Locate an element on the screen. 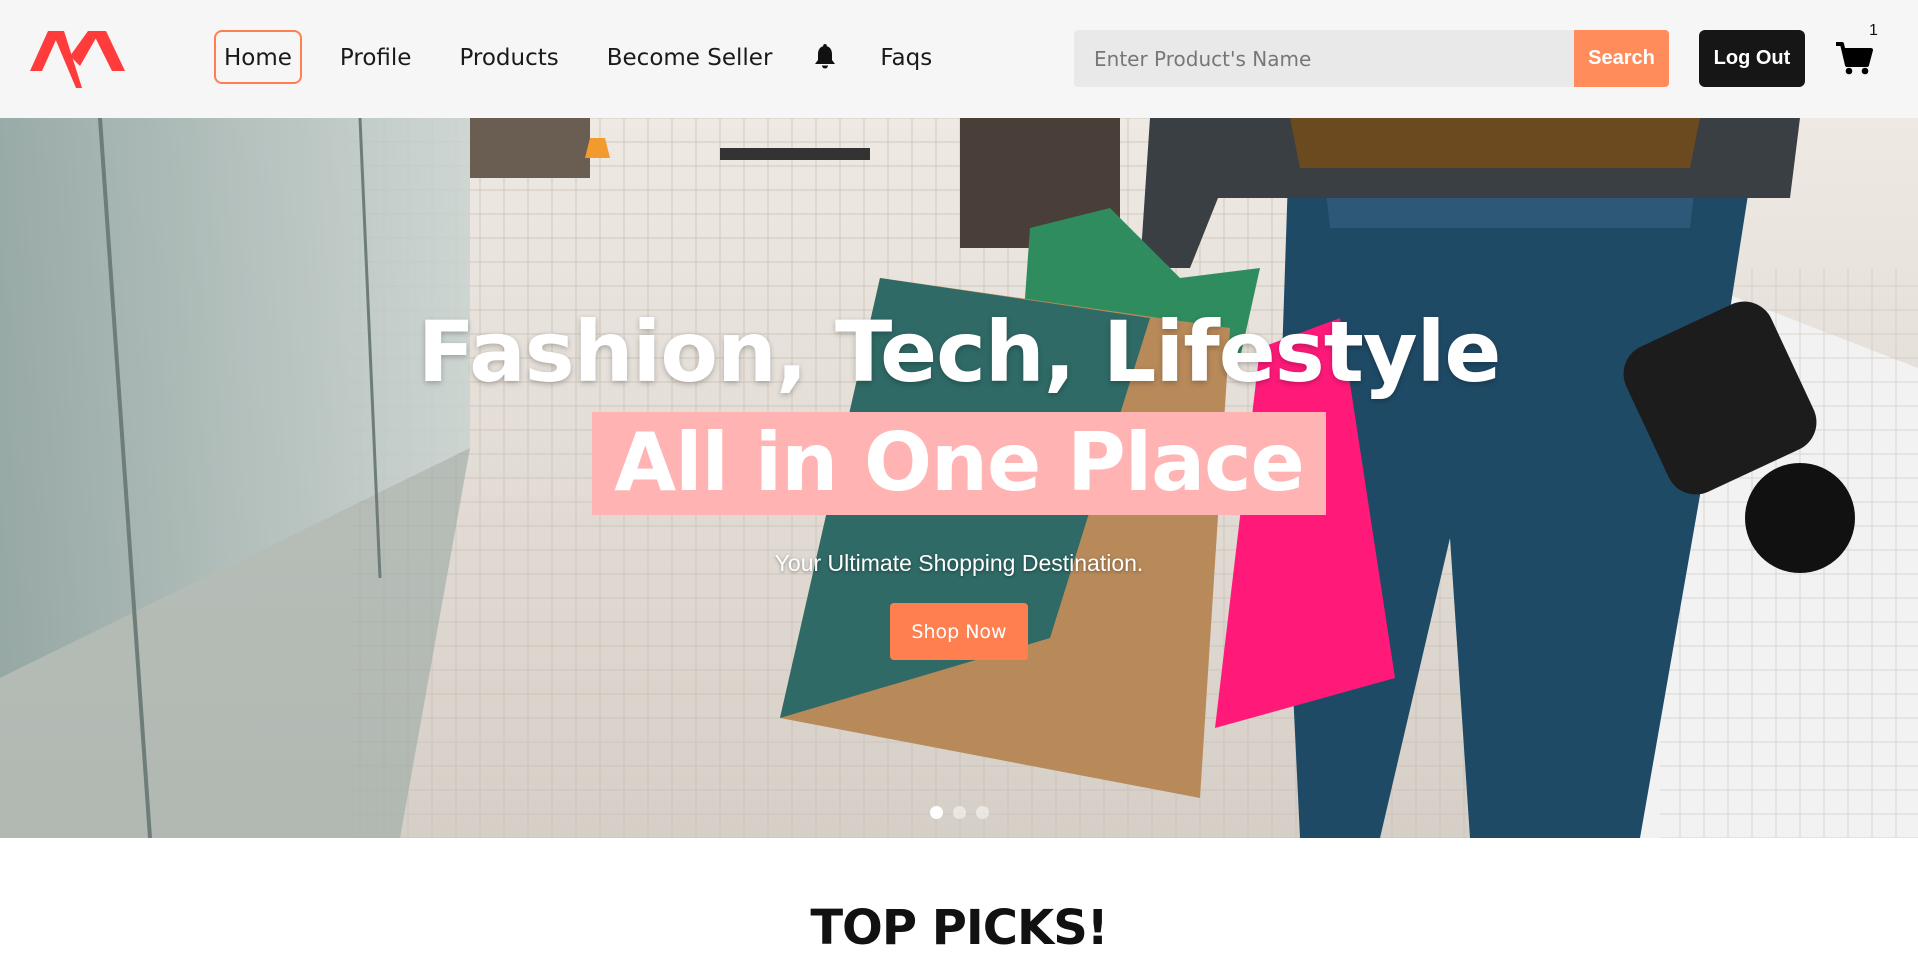  brand-logo-icon is located at coordinates (80, 61).